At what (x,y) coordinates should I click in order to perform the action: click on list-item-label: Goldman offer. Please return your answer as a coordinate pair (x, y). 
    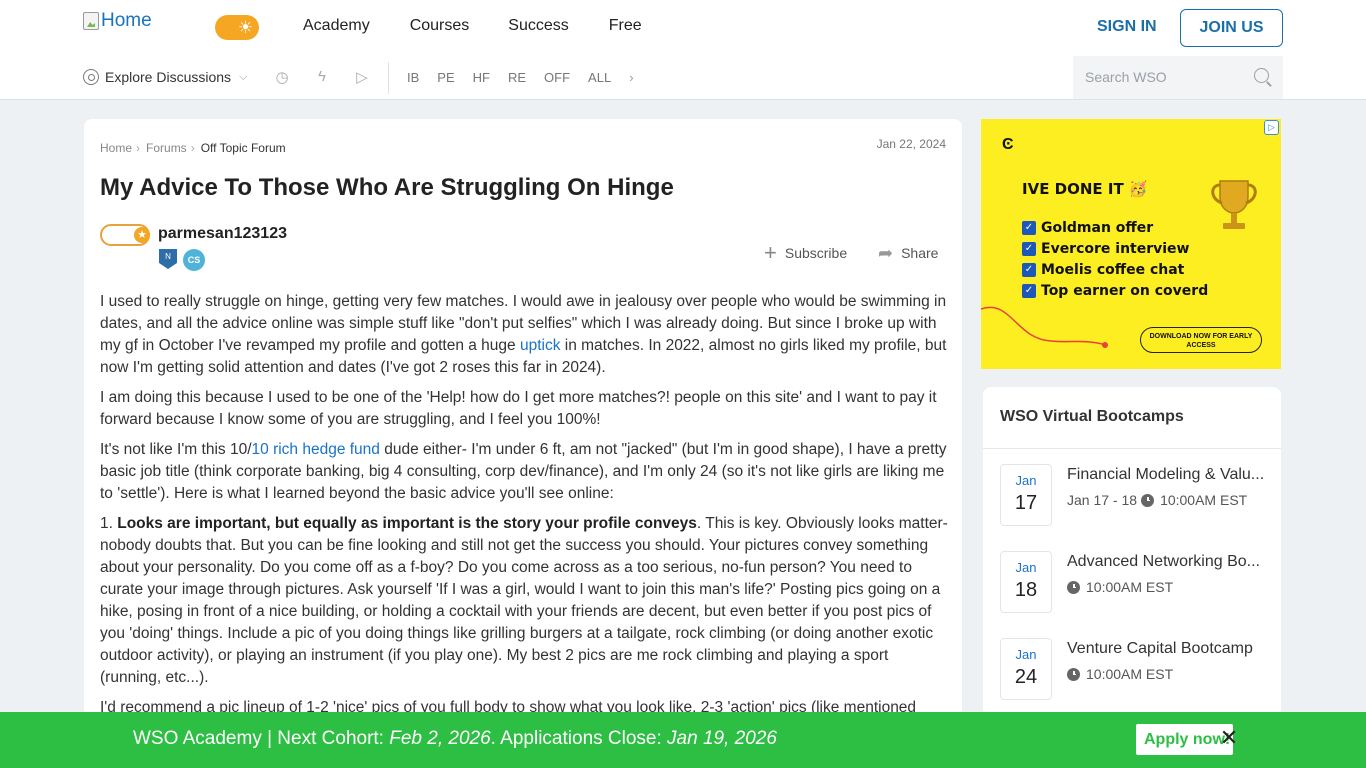
    Looking at the image, I should click on (1097, 227).